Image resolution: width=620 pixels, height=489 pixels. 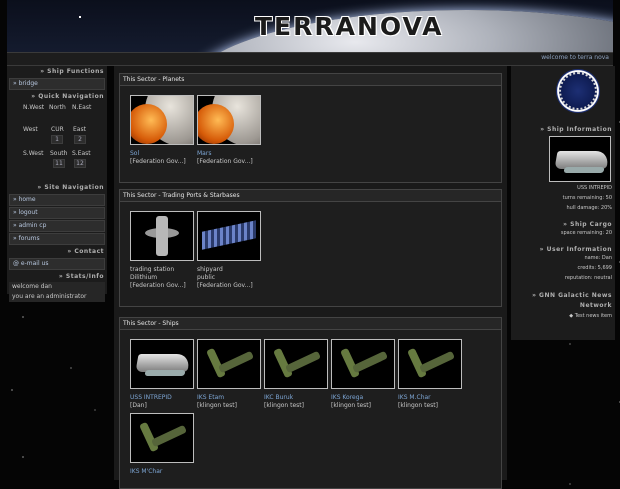 What do you see at coordinates (575, 57) in the screenshot?
I see `welcome-text: welcome to terra nova` at bounding box center [575, 57].